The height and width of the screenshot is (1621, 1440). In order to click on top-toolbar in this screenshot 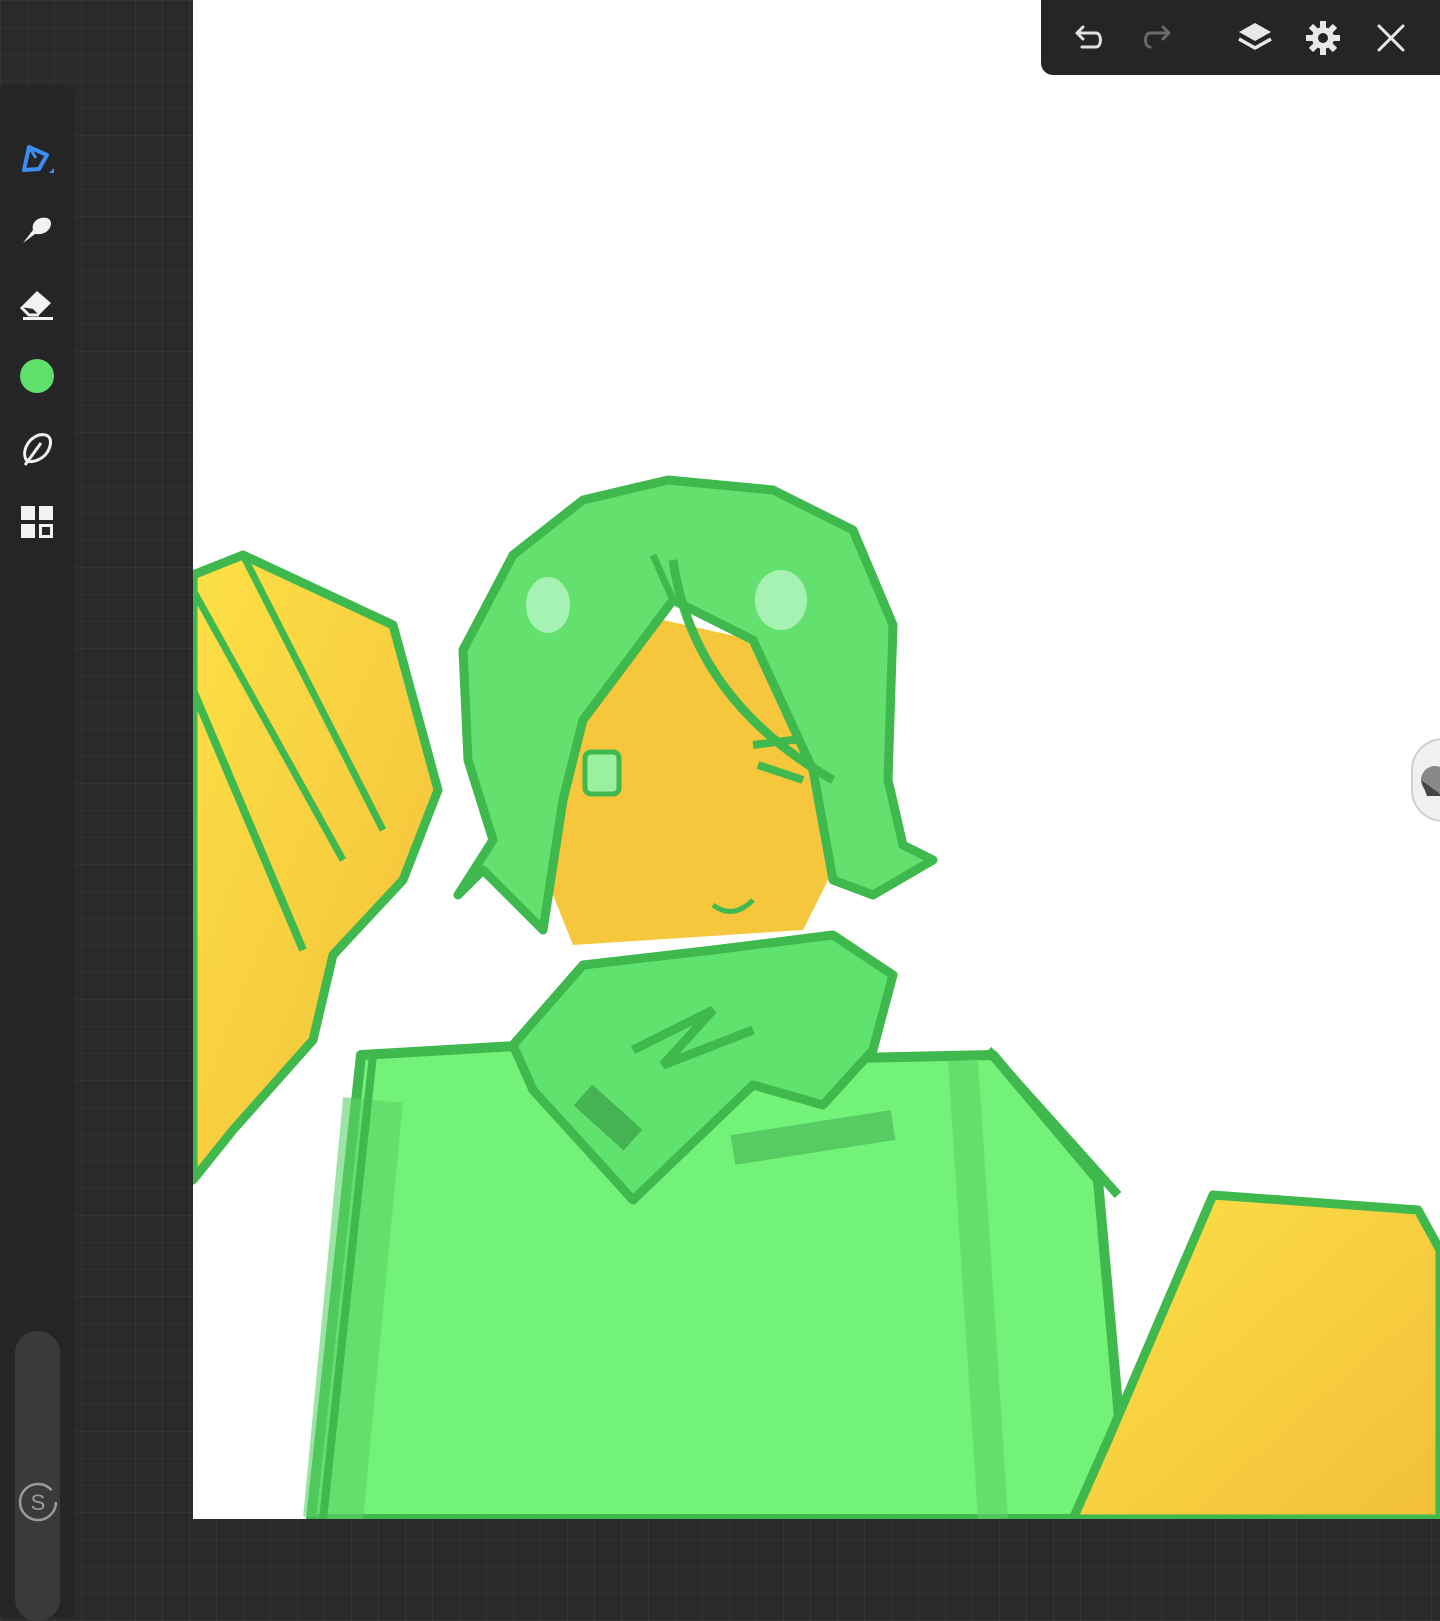, I will do `click(1240, 37)`.